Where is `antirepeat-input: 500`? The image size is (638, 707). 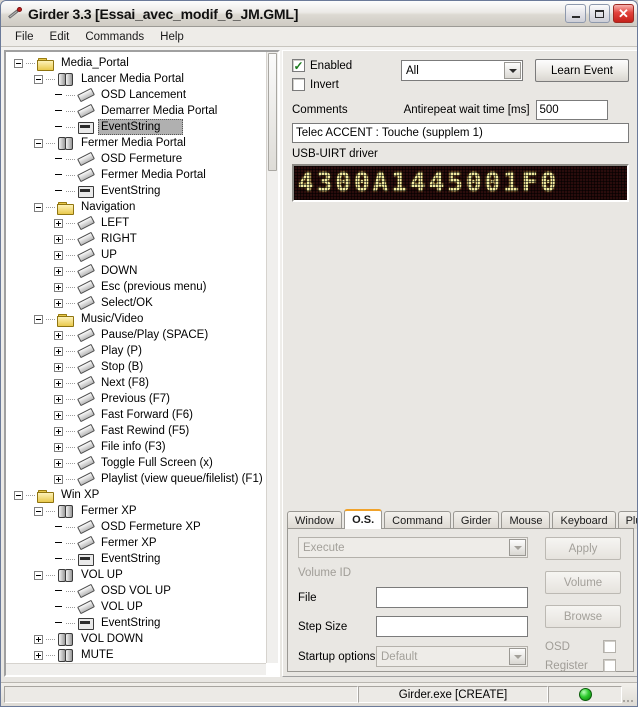 antirepeat-input: 500 is located at coordinates (571, 110).